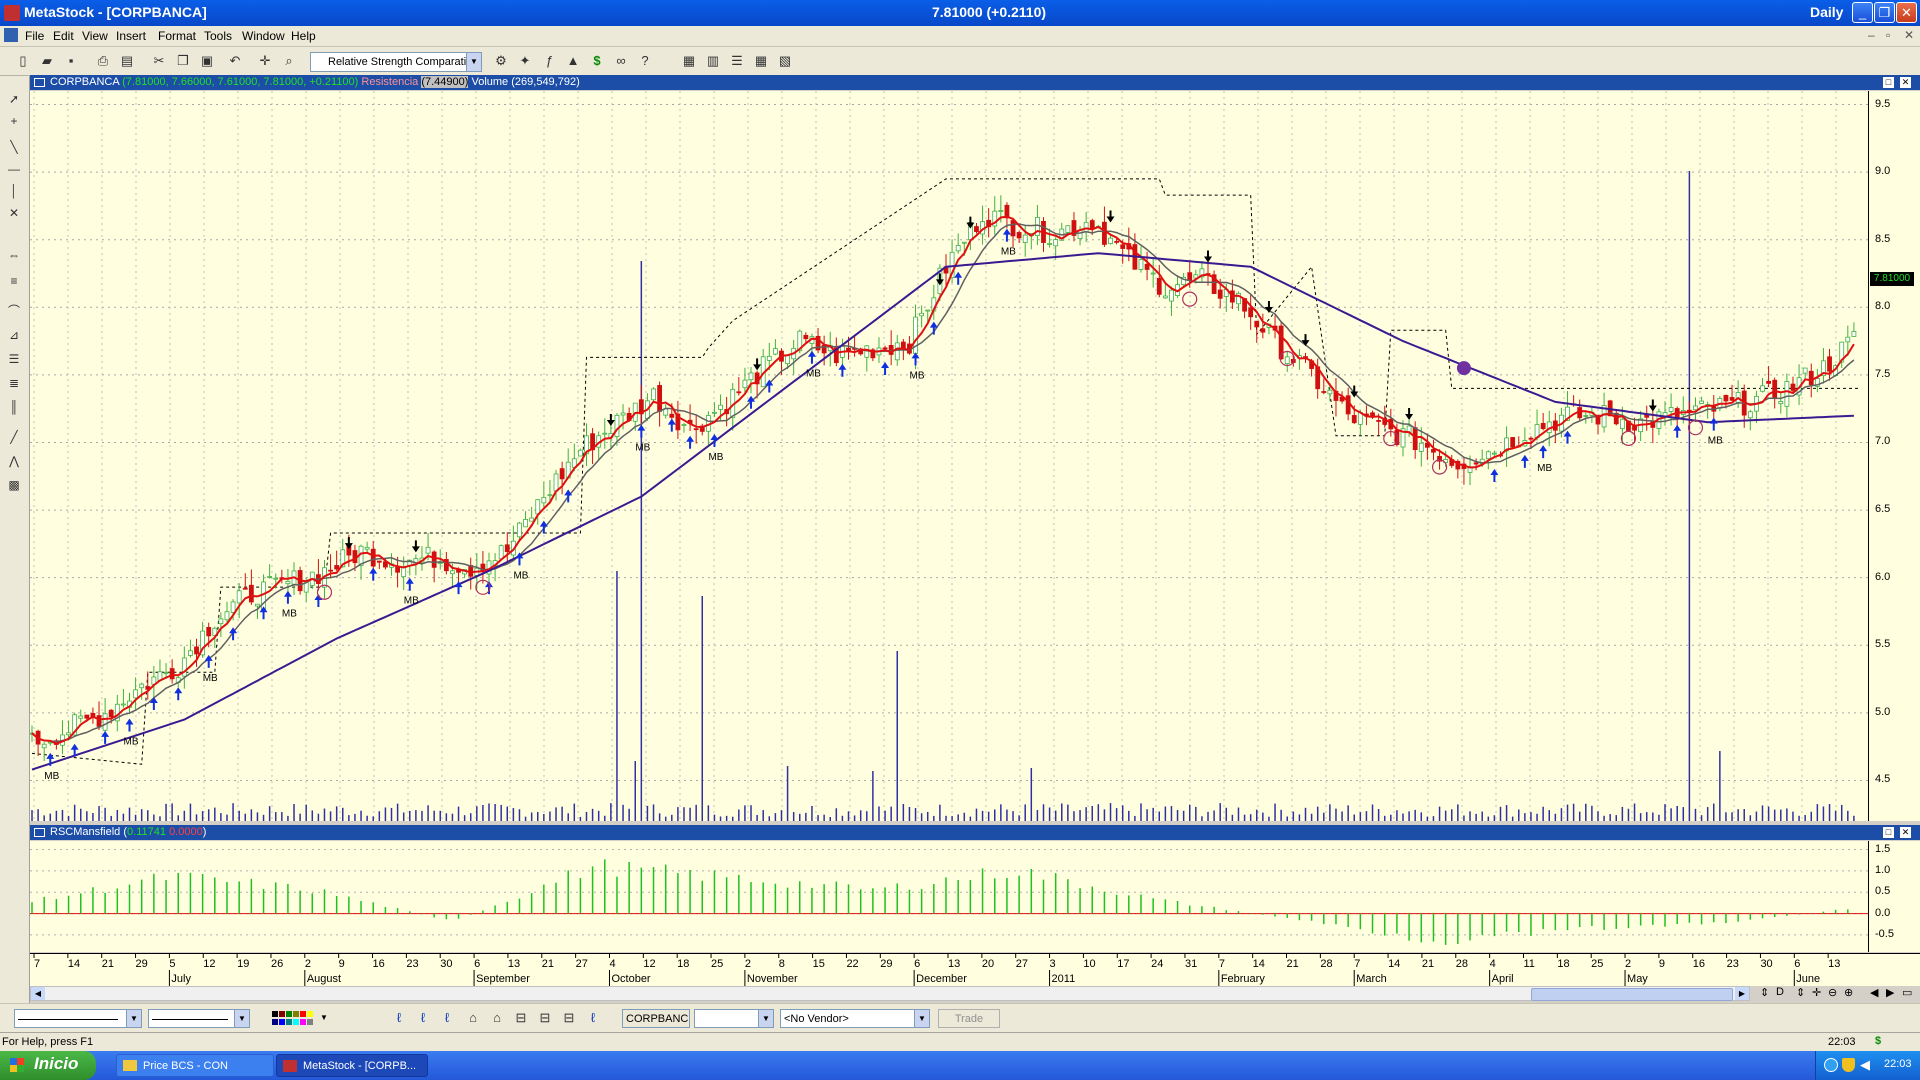  What do you see at coordinates (14, 383) in the screenshot?
I see `channel-icon: ≣` at bounding box center [14, 383].